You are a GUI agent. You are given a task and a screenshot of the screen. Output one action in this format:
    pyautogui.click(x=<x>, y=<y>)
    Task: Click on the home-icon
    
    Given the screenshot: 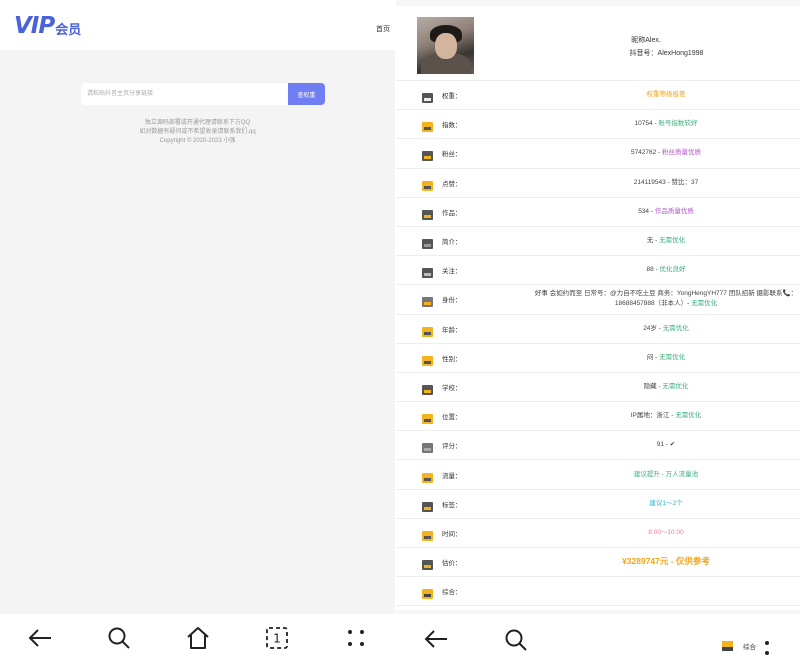 What is the action you would take?
    pyautogui.click(x=198, y=638)
    